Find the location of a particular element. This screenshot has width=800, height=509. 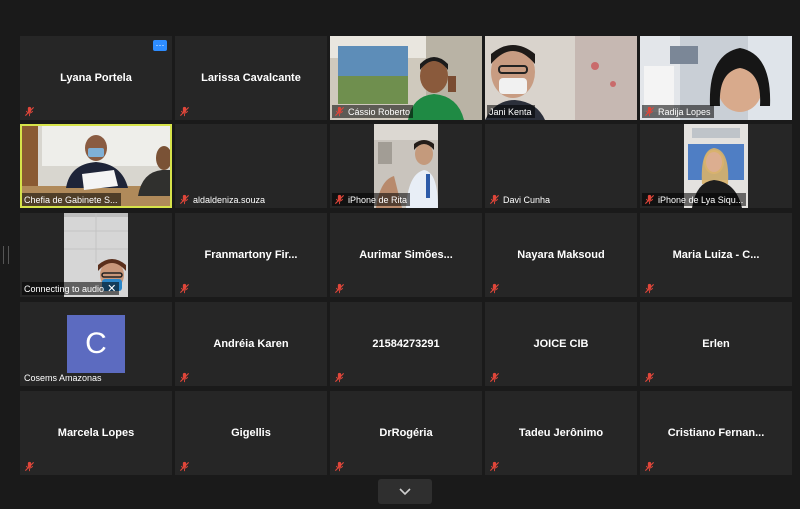

participant-name: Erlen is located at coordinates (716, 344).